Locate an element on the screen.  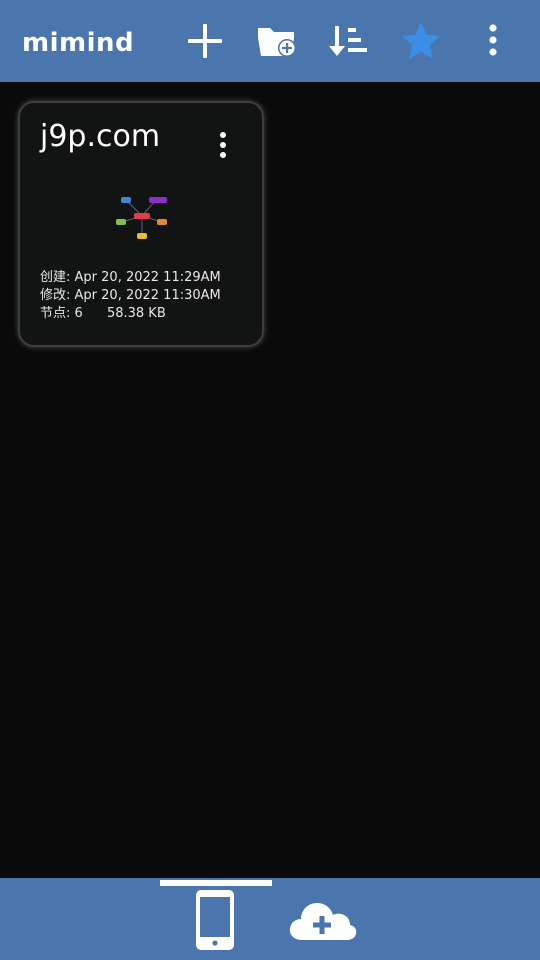
folder-add-icon is located at coordinates (277, 41).